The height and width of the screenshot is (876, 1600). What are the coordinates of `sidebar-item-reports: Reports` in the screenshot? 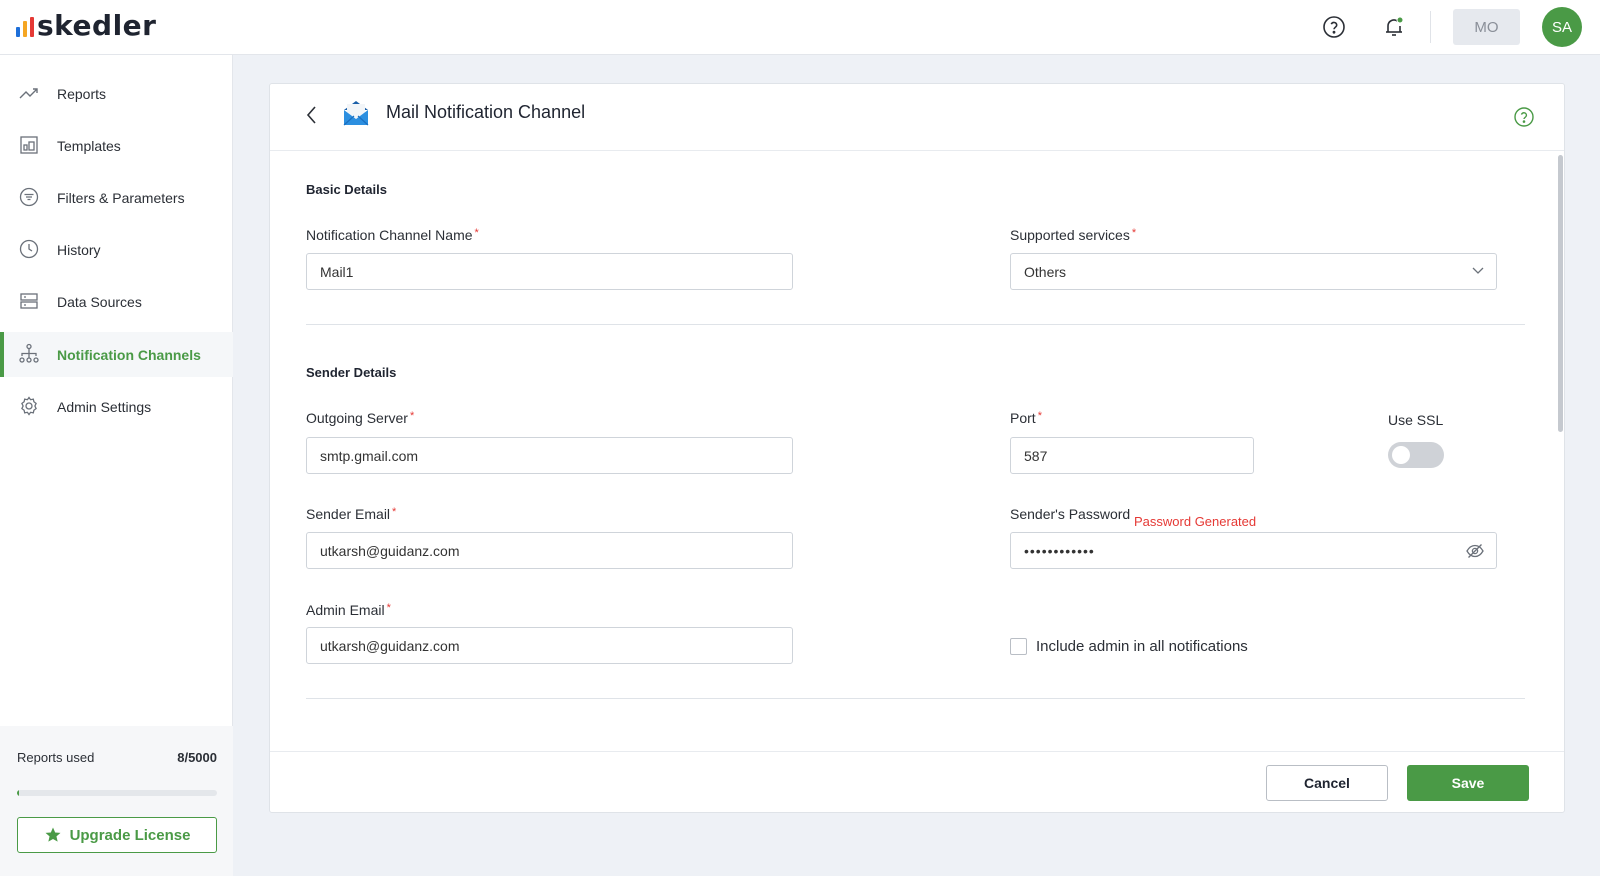 It's located at (116, 93).